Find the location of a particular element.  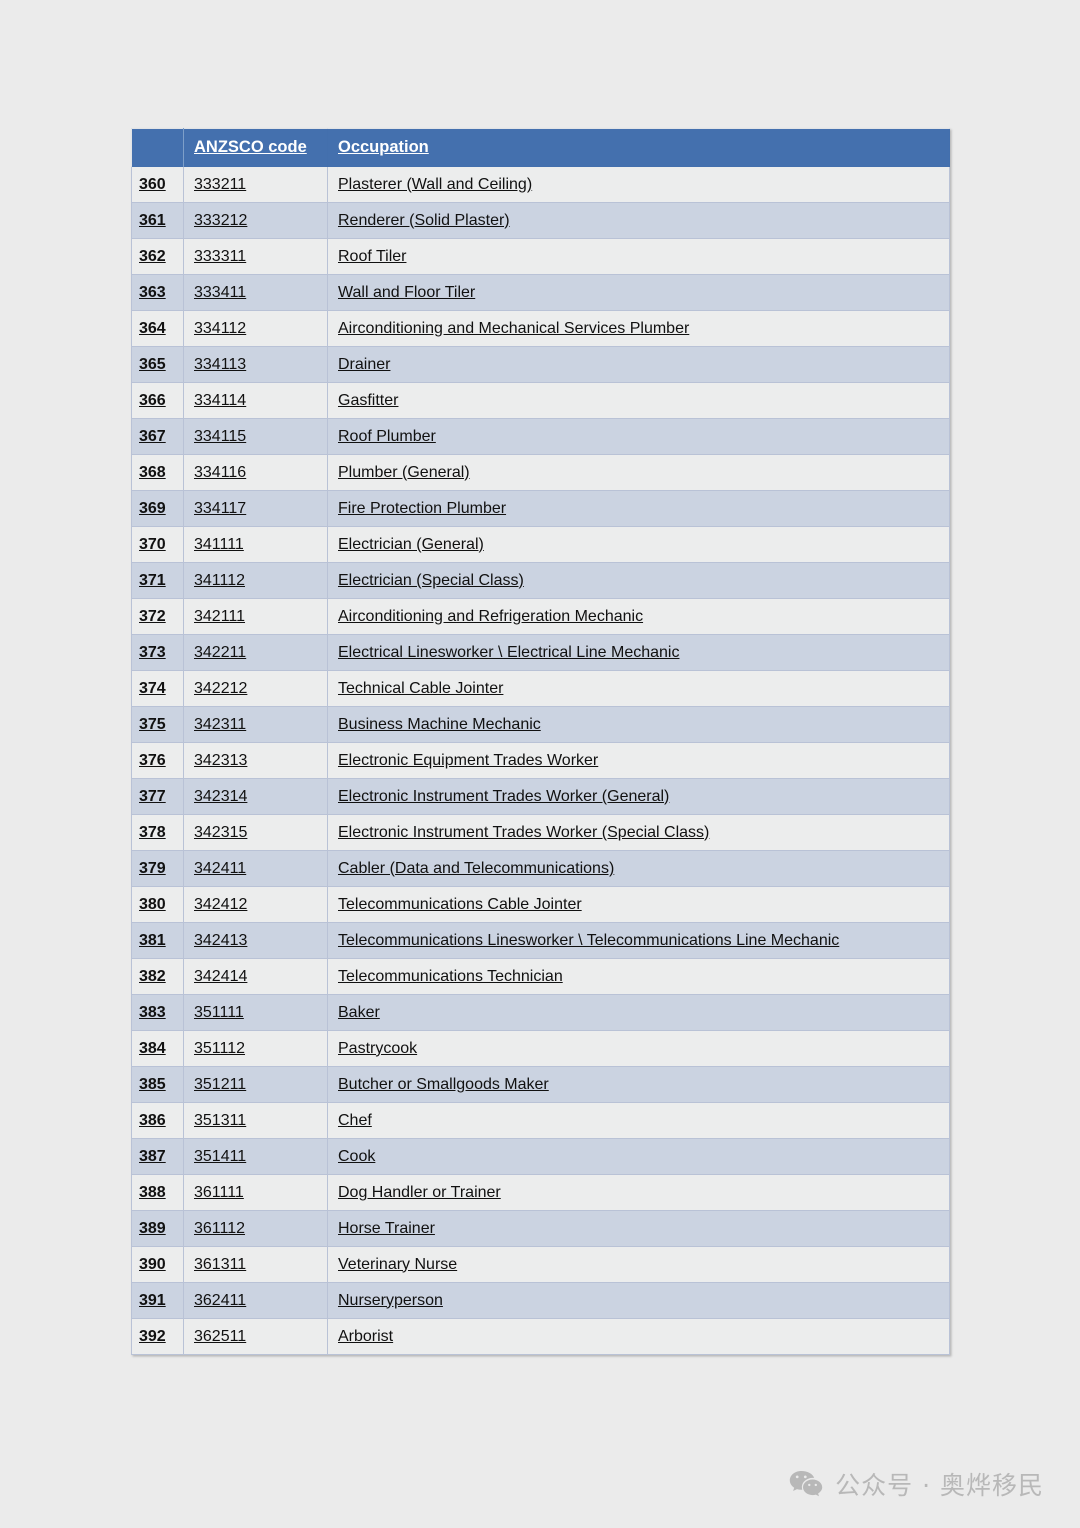

table-row: 385 351211 Butcher or Smallgoods Maker is located at coordinates (540, 1084).